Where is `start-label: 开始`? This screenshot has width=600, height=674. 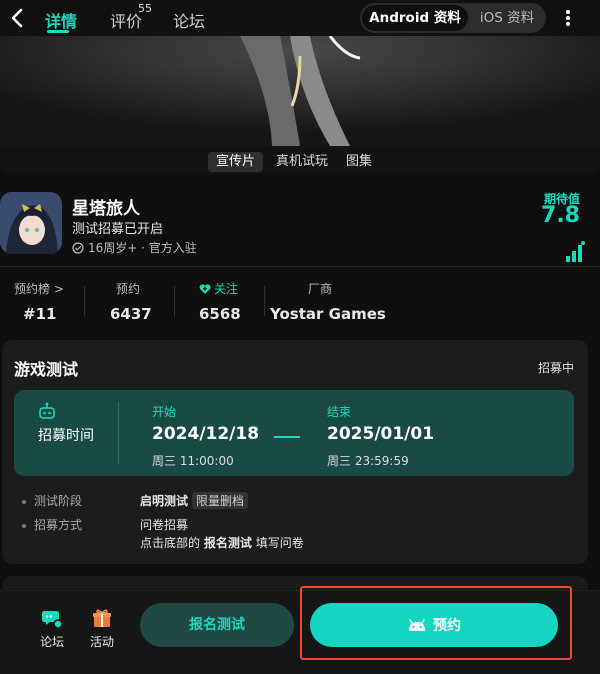
start-label: 开始 is located at coordinates (164, 412).